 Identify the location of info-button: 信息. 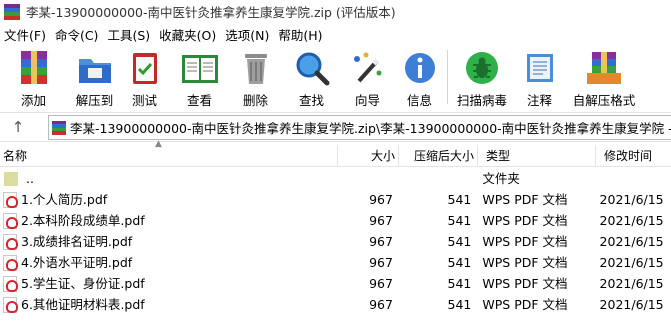
(419, 77).